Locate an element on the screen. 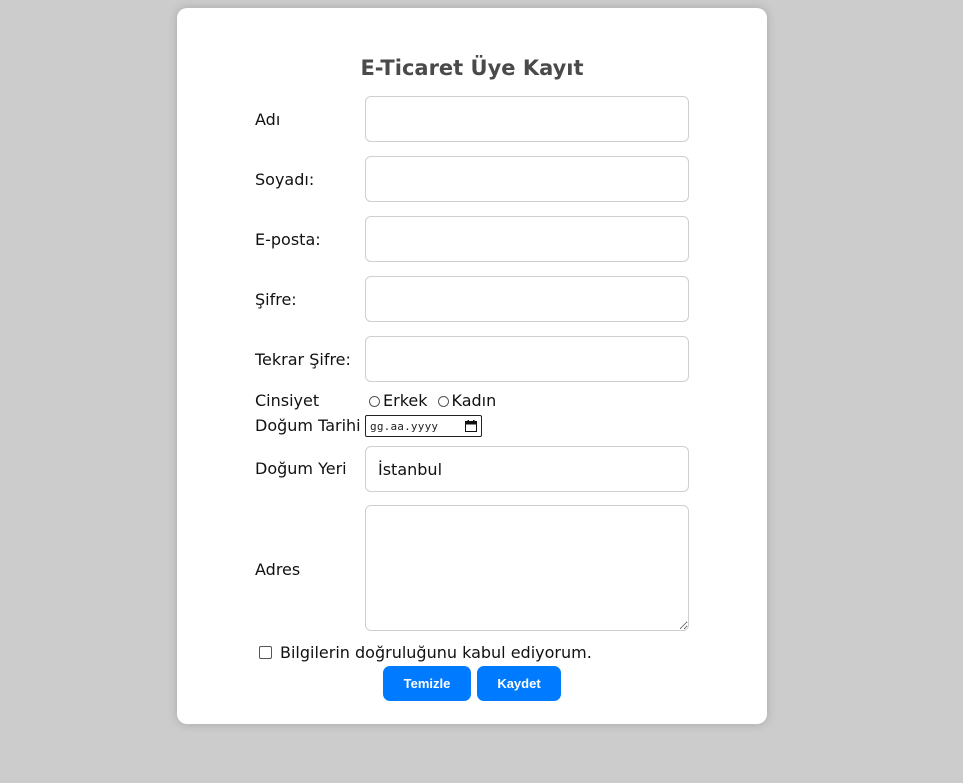  email-label: E-posta: is located at coordinates (288, 239).